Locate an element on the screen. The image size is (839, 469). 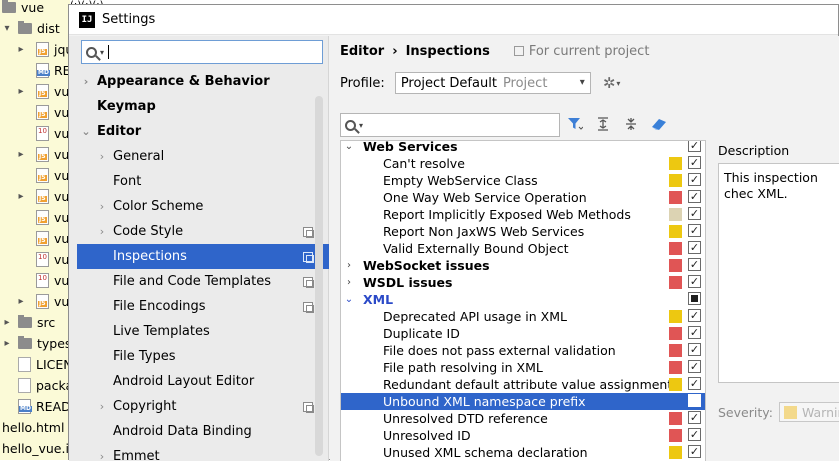
tree-item-file-encodings: File Encodings is located at coordinates (203, 306).